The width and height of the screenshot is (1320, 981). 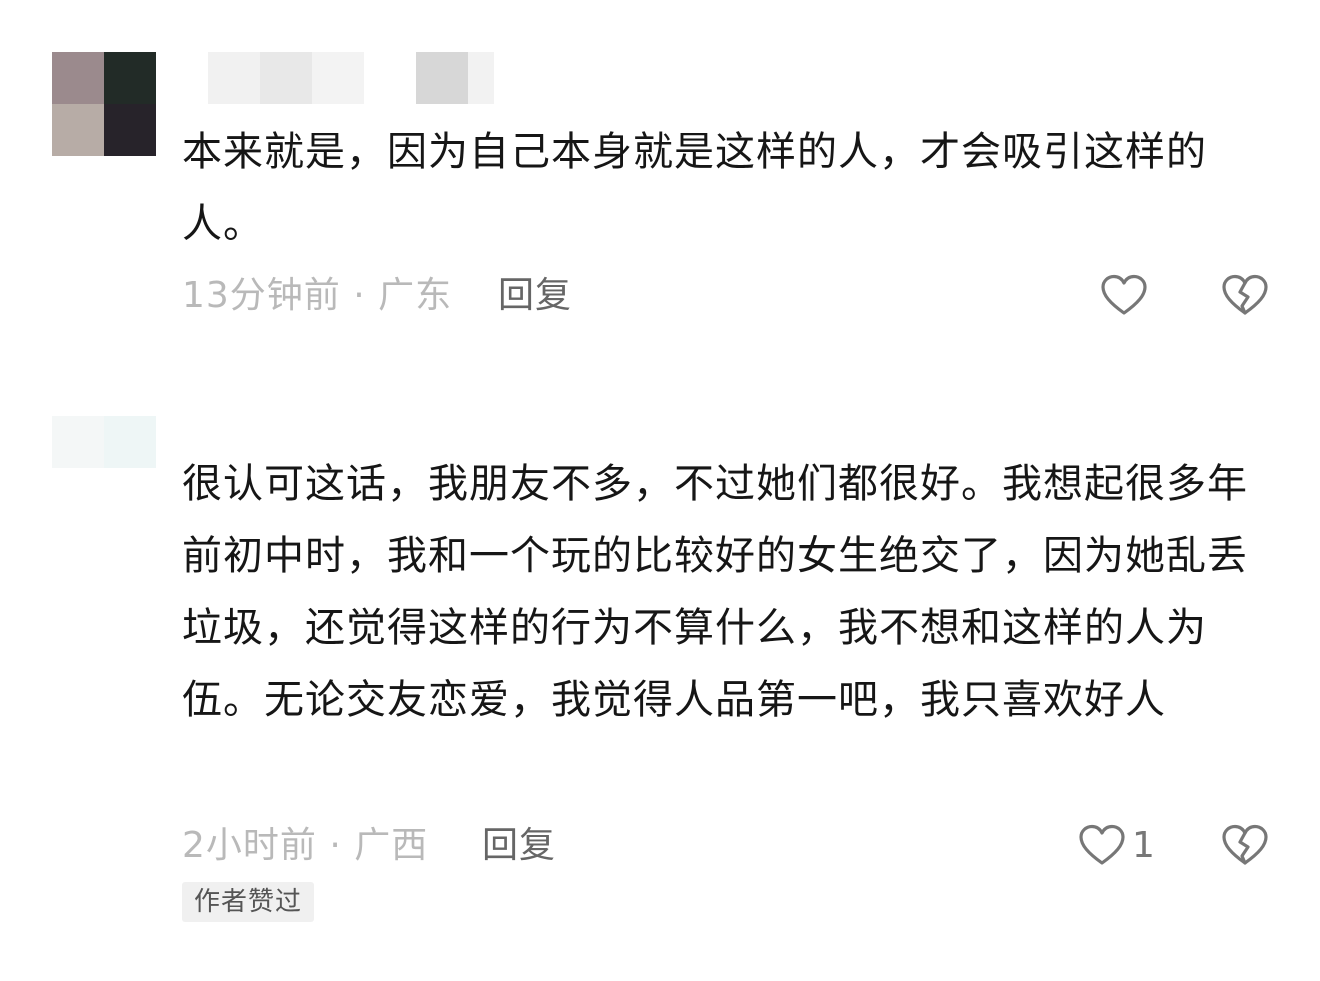 I want to click on comment-location: 广西, so click(x=391, y=845).